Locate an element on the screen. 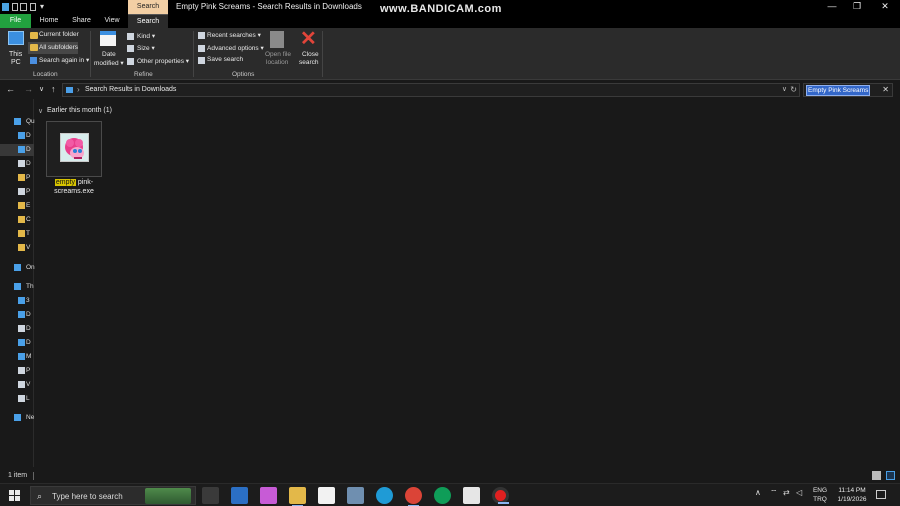 The width and height of the screenshot is (900, 506). close-search-label-1: Close is located at coordinates (310, 54).